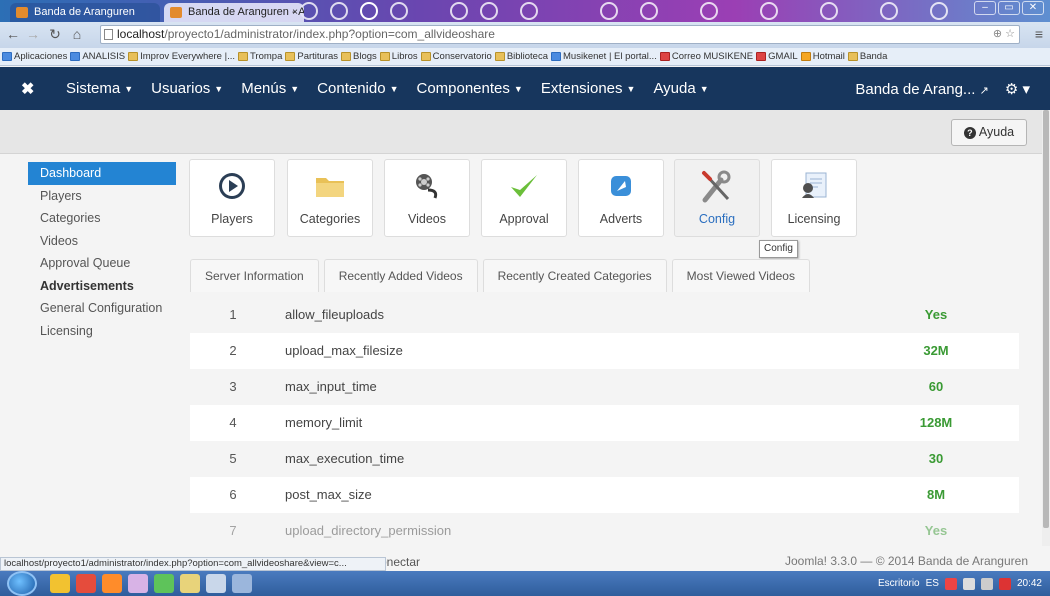  What do you see at coordinates (102, 286) in the screenshot?
I see `sidebar-item-advertisements: Advertisements` at bounding box center [102, 286].